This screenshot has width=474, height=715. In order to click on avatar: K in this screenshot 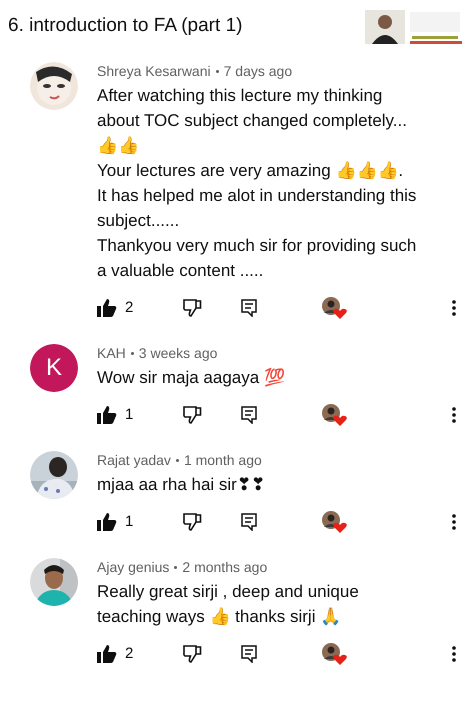, I will do `click(54, 368)`.